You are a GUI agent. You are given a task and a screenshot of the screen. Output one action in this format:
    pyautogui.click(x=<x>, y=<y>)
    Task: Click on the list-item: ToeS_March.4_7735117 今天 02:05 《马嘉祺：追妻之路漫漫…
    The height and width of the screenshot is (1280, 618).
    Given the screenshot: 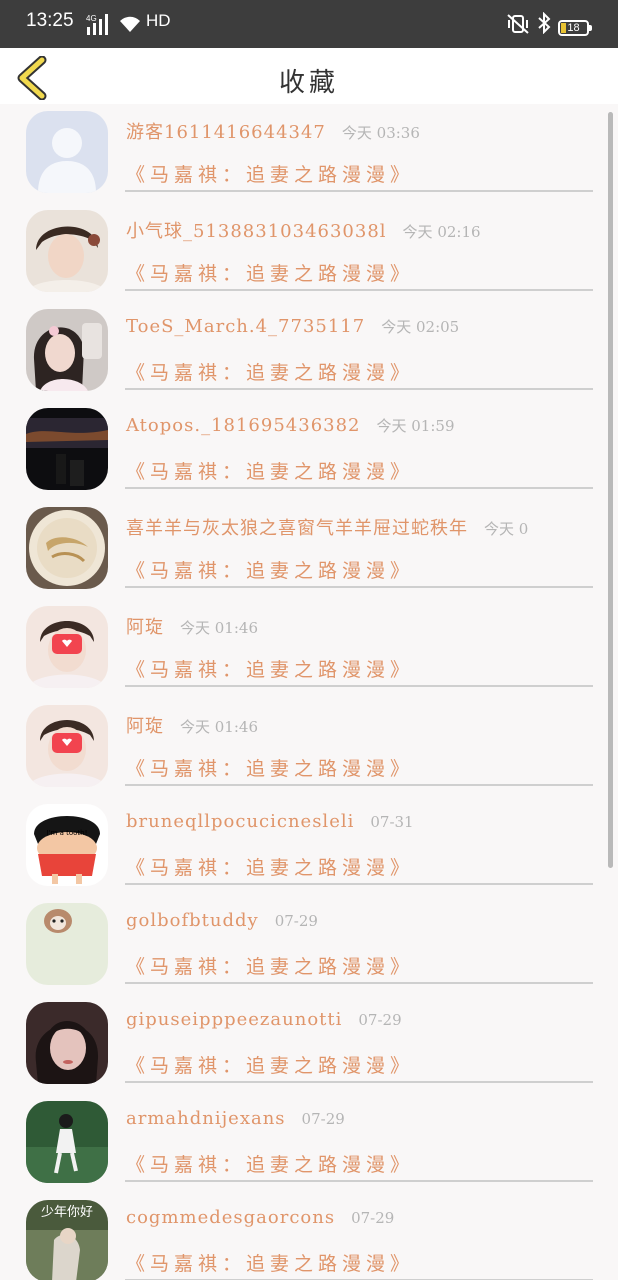 What is the action you would take?
    pyautogui.click(x=309, y=351)
    